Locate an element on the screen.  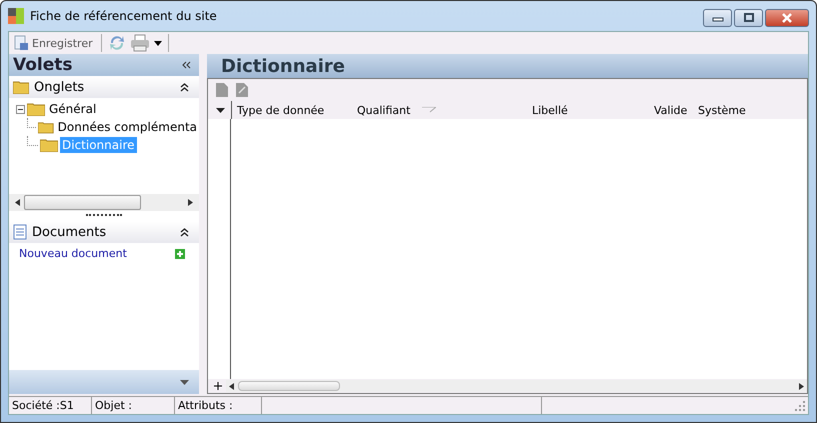
save-button: Enregistrer is located at coordinates (53, 43).